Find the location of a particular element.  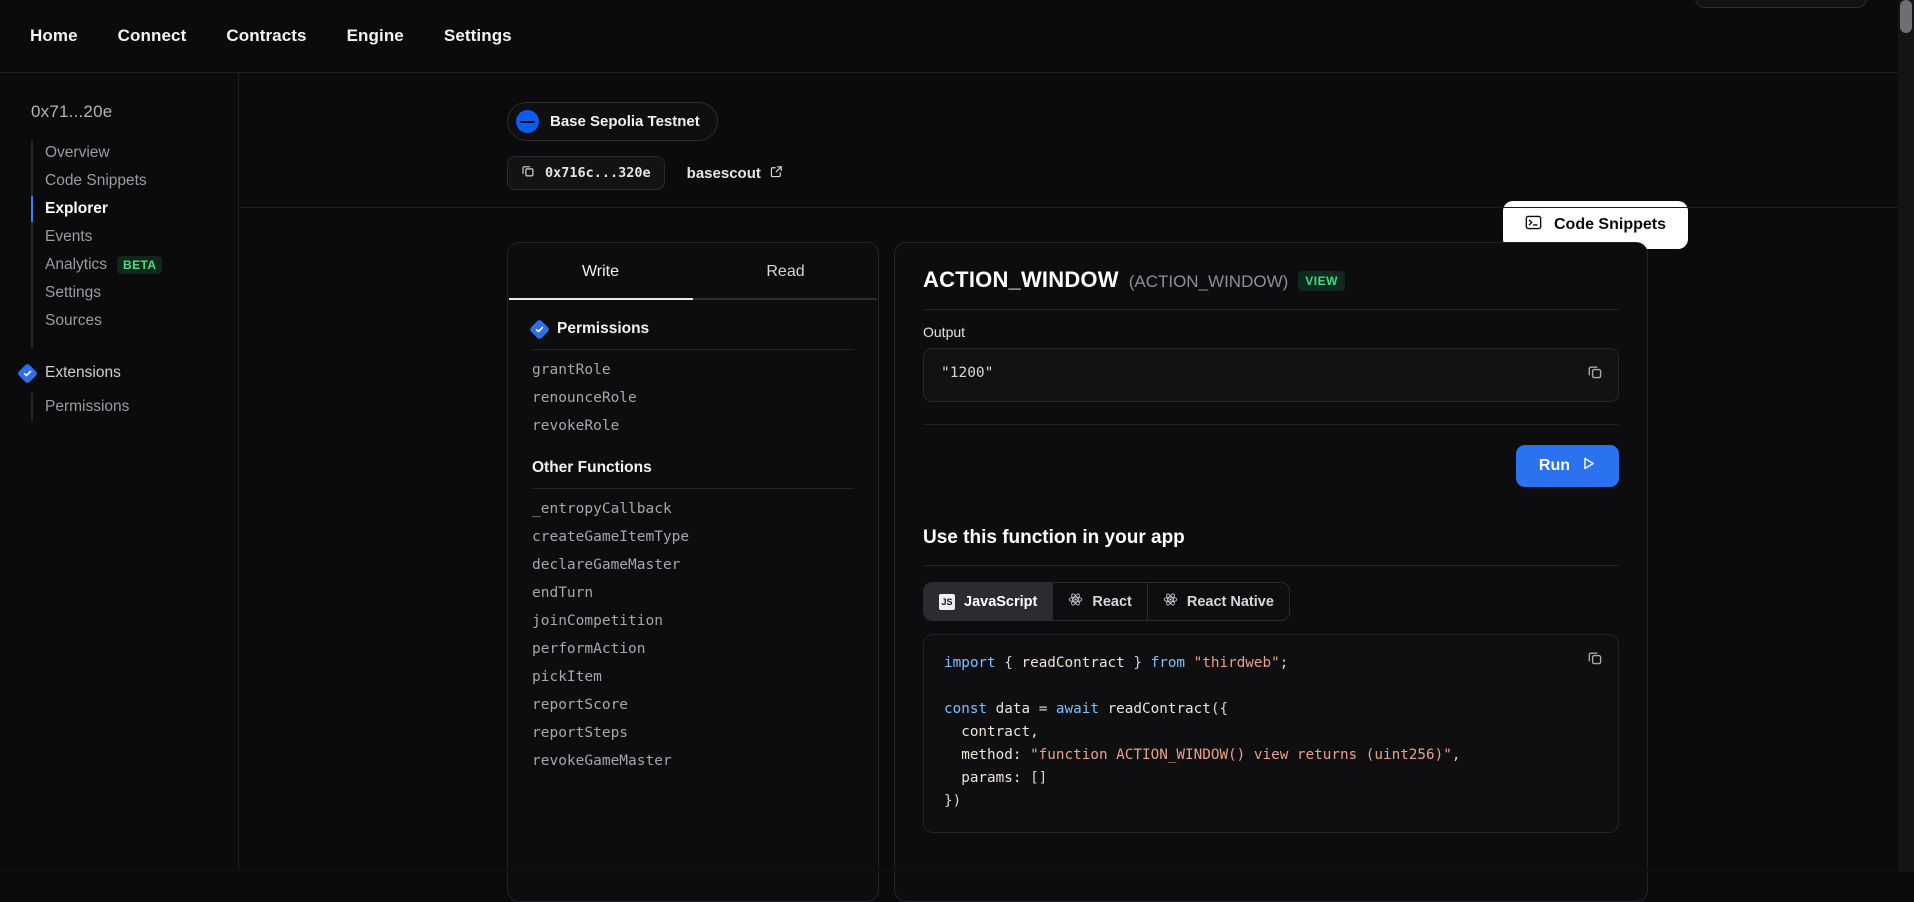

sidebar-item-settings: Settings is located at coordinates (134, 293).